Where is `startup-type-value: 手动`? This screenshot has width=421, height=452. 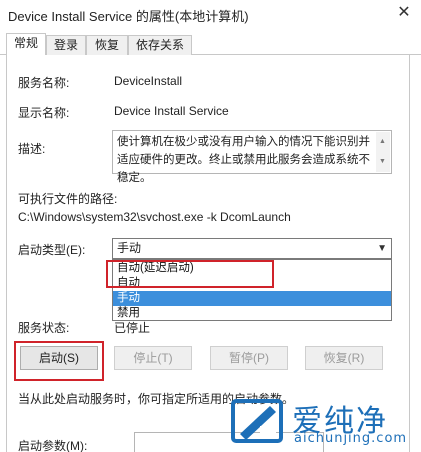
startup-type-value: 手动 is located at coordinates (129, 248).